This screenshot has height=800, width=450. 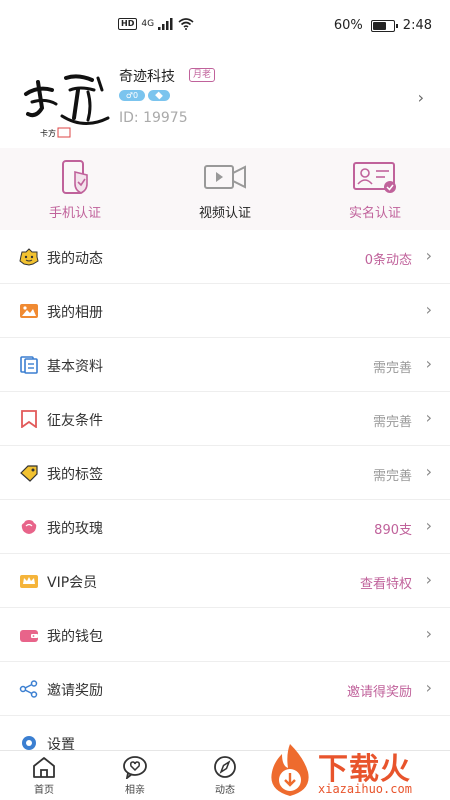 I want to click on status-left: HD 4G, so click(x=156, y=24).